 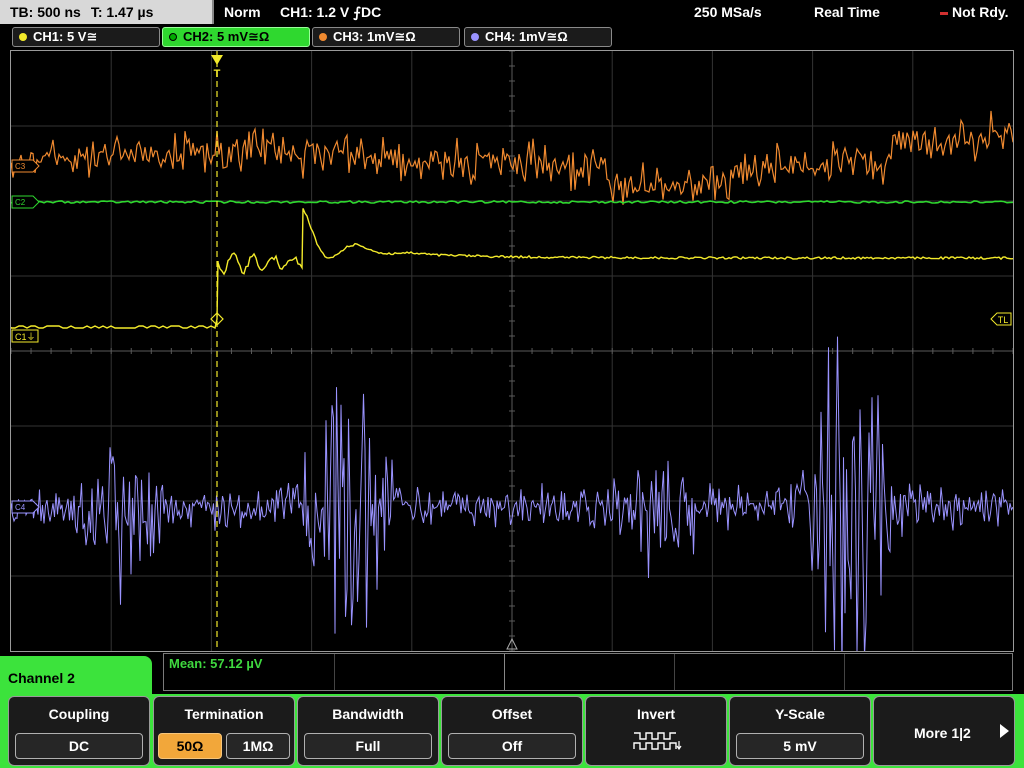 I want to click on trigger-info: CH1: 1.2 V ⨍DC, so click(x=330, y=12).